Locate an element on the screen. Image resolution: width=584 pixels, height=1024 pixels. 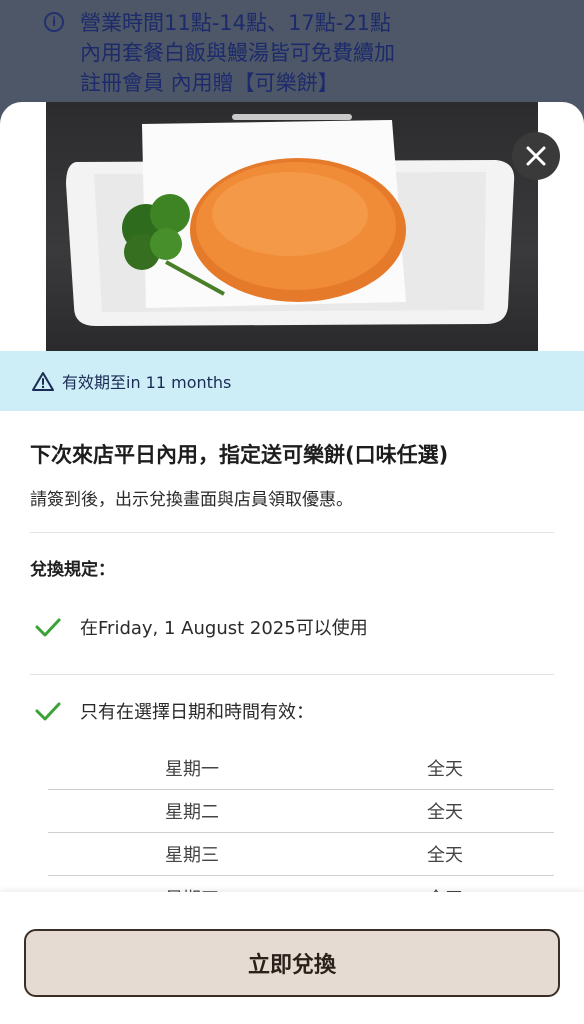
offer-title: 下次來店平日內用，指定送可樂餅(口味任選) is located at coordinates (239, 455).